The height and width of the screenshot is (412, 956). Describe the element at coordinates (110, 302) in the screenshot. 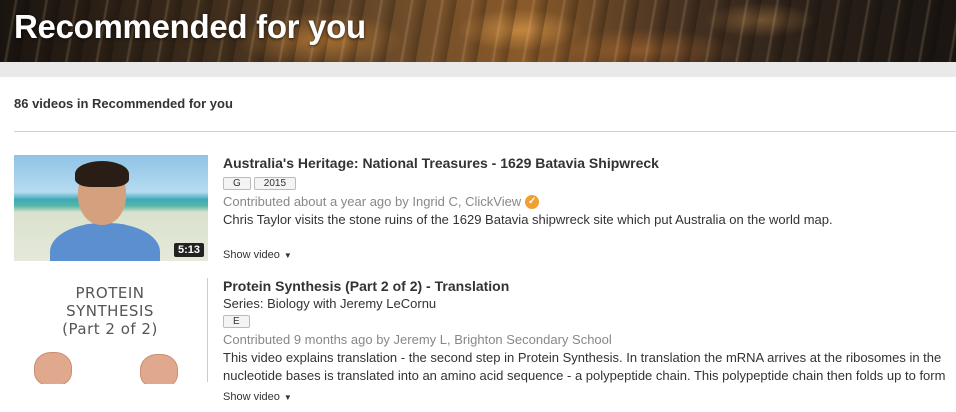

I see `thumbnail-caption-line: PROTEIN SYNTHESIS` at that location.